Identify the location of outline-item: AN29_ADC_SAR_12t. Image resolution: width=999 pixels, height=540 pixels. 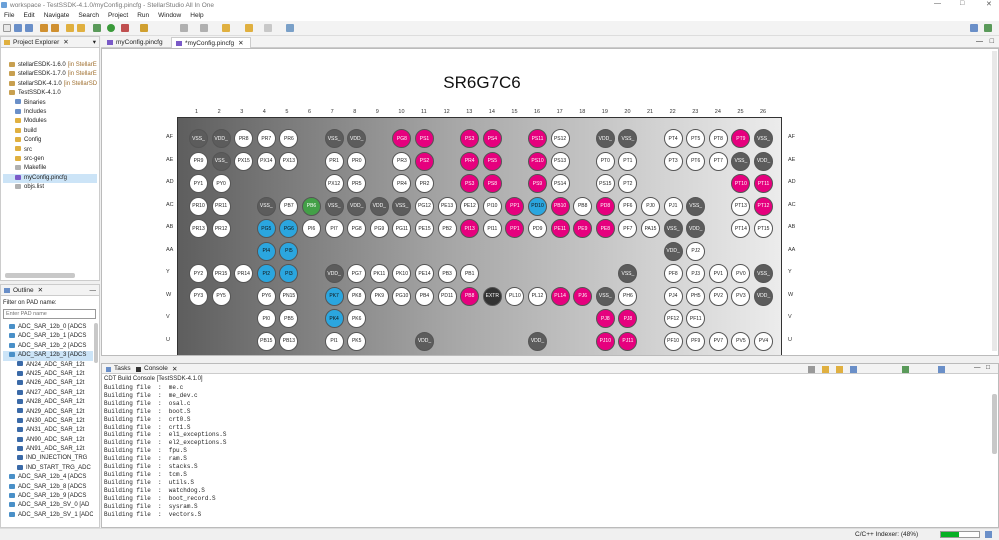
(48, 412).